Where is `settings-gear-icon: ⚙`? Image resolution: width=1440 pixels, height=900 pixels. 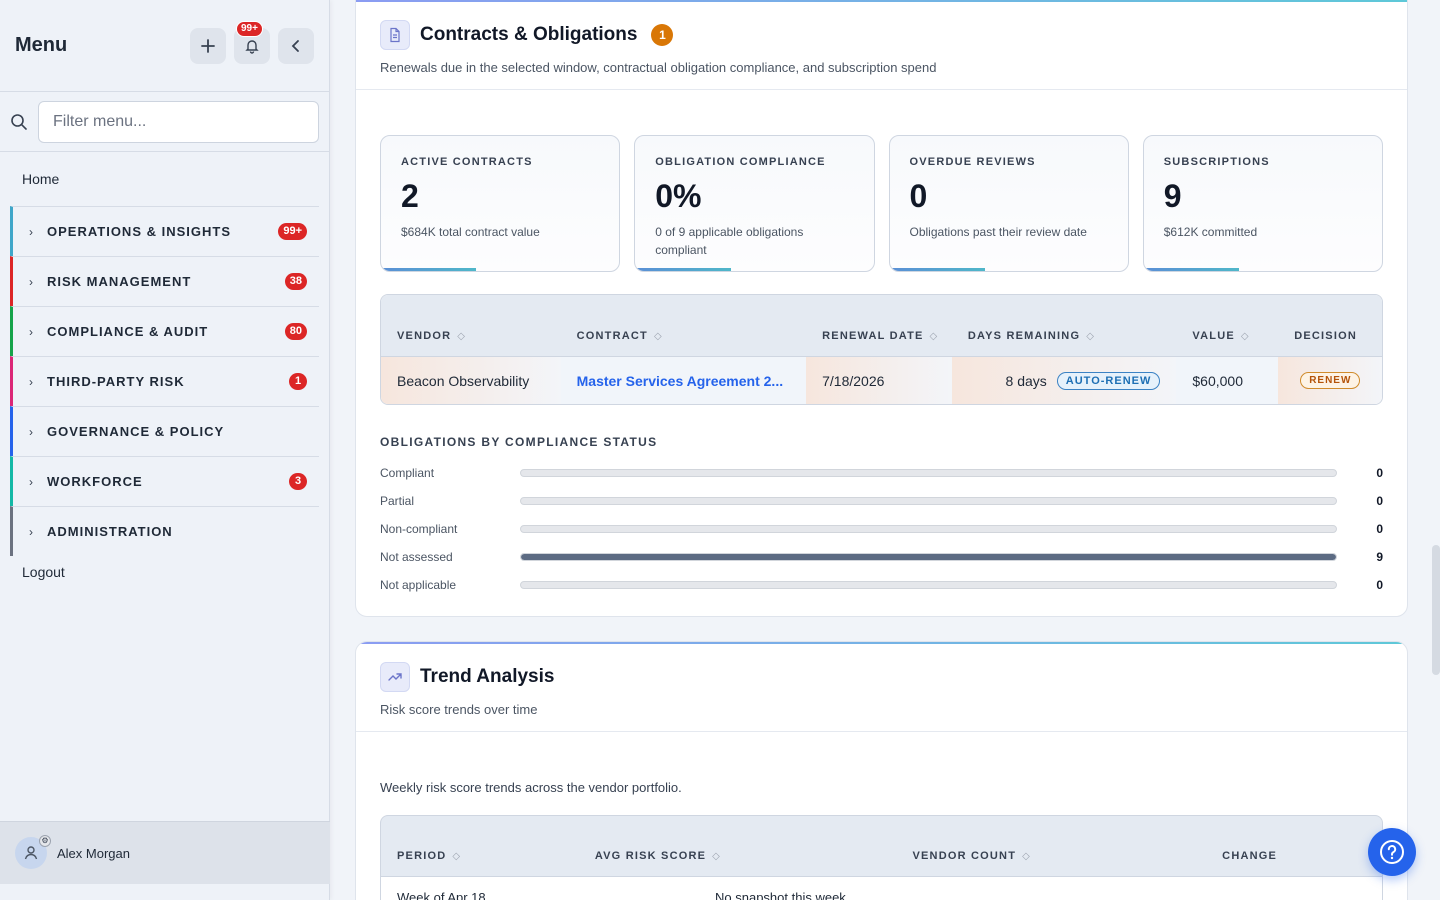
settings-gear-icon: ⚙ is located at coordinates (45, 841).